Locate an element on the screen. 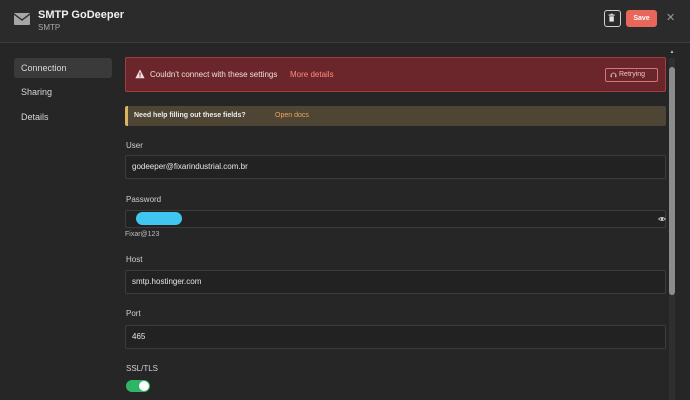  retrying-button: Retrying is located at coordinates (631, 75).